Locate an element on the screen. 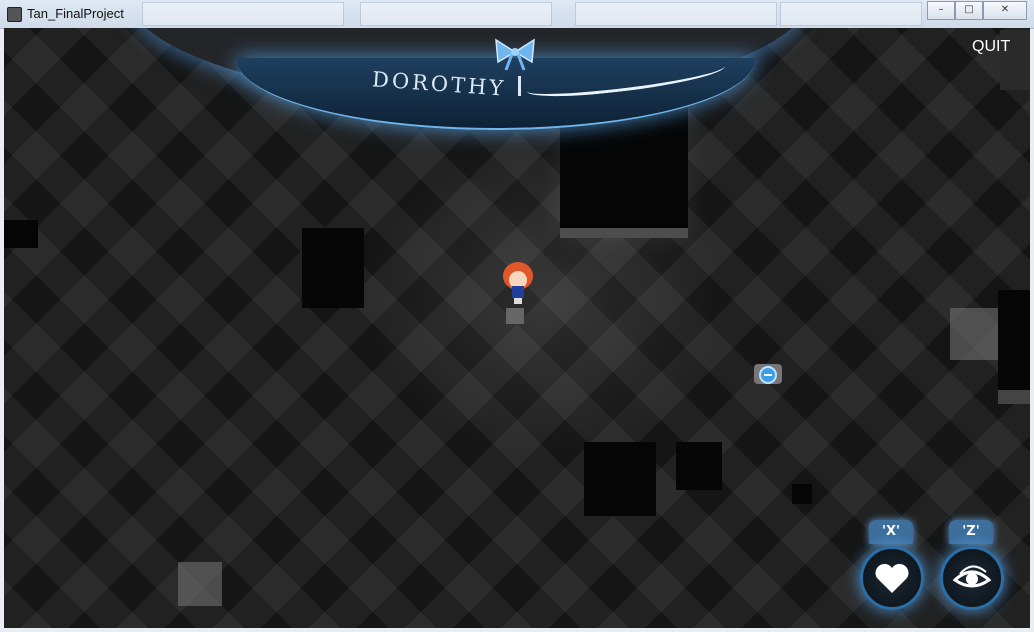 This screenshot has height=632, width=1034. name-cursor-bar is located at coordinates (519, 86).